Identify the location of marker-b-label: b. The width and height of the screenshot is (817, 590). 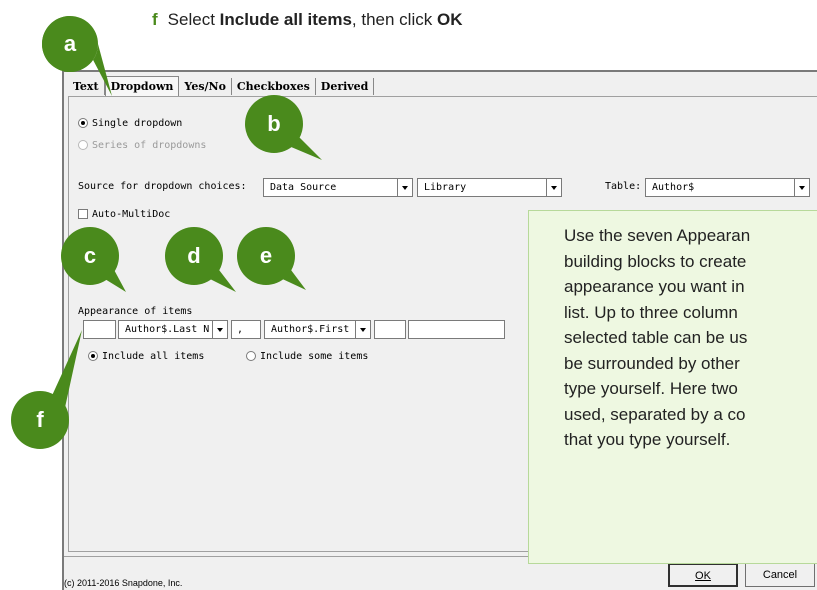
(274, 123).